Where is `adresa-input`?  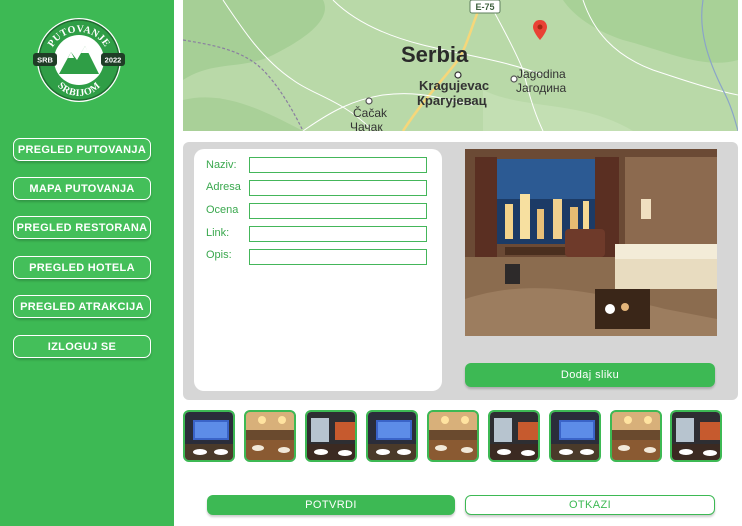
adresa-input is located at coordinates (338, 188).